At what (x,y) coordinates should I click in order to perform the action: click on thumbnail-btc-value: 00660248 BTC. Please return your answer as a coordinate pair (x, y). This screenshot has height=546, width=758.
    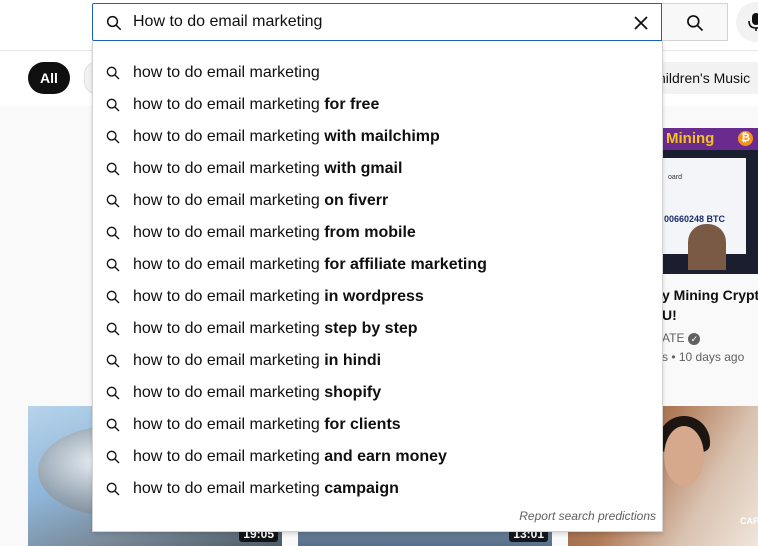
    Looking at the image, I should click on (695, 219).